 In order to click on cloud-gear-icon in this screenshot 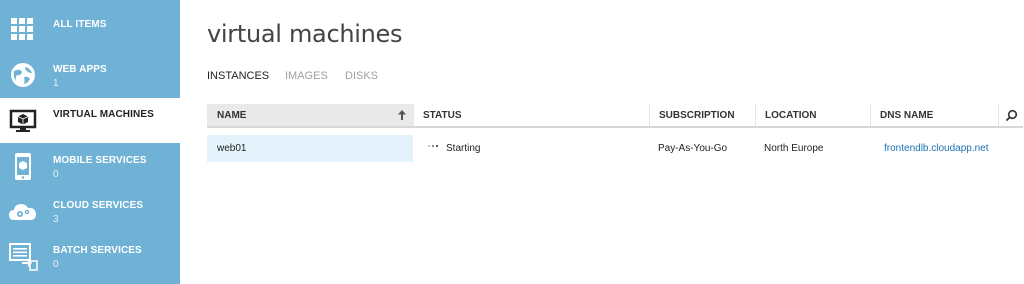, I will do `click(23, 211)`.